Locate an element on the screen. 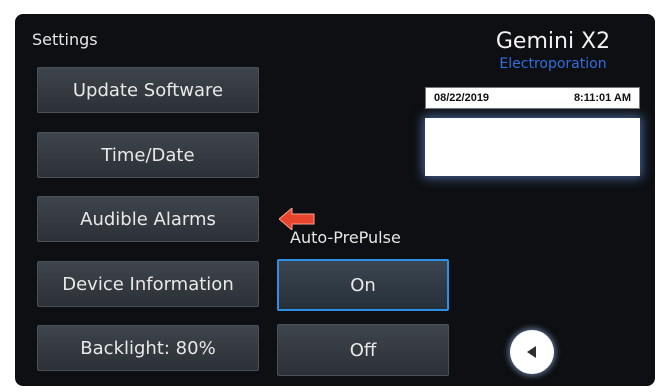 The height and width of the screenshot is (392, 662). time-date-button: Time/Date is located at coordinates (148, 155).